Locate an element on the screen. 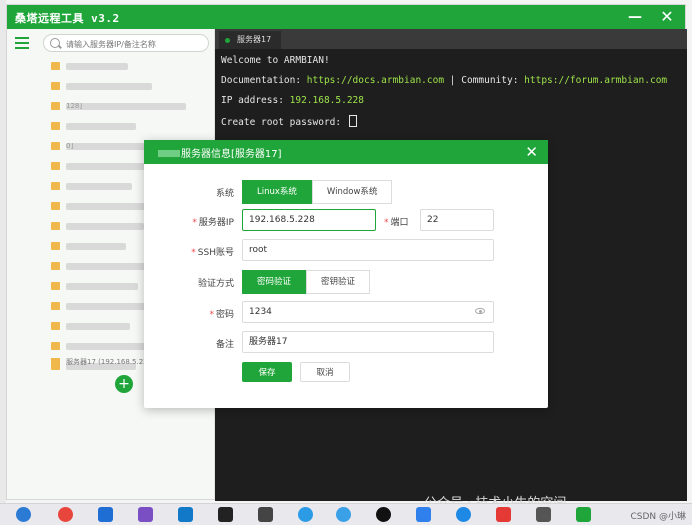  password-label: * 密码 is located at coordinates (221, 313).